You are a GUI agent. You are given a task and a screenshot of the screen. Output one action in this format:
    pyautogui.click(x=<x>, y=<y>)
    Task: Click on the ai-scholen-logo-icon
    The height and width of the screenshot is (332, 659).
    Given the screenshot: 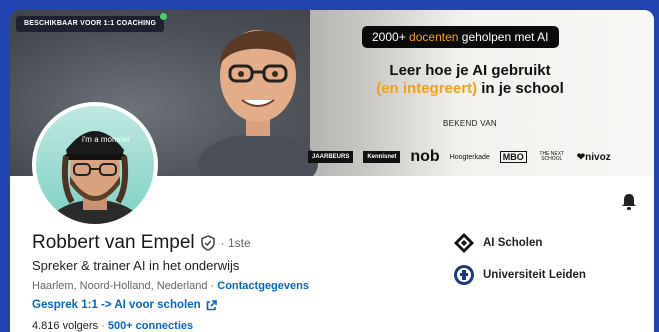 What is the action you would take?
    pyautogui.click(x=464, y=243)
    